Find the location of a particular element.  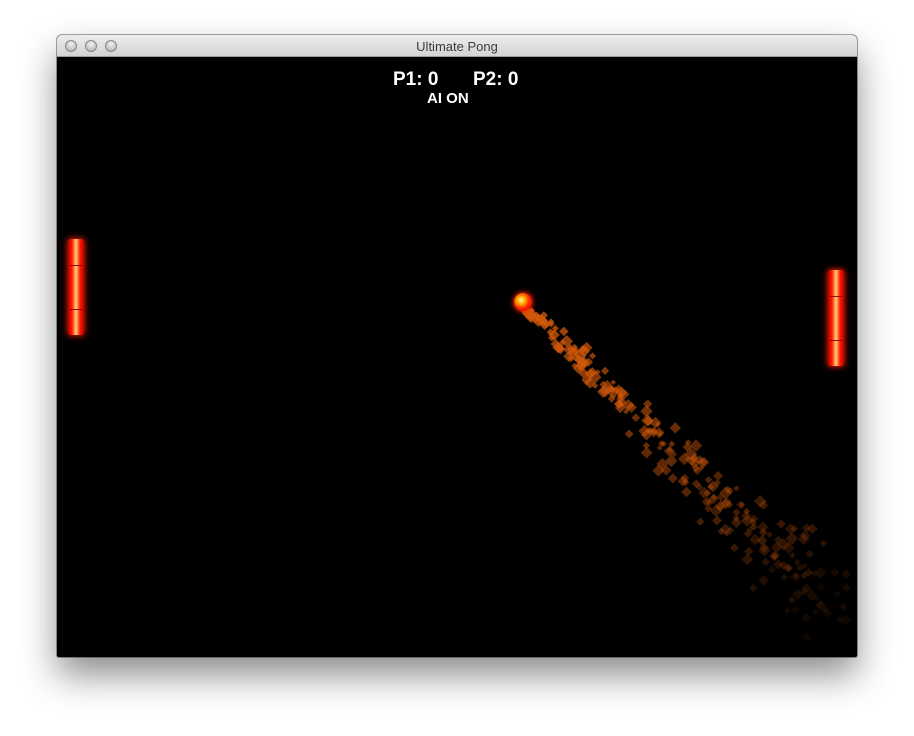

player2-score: P2: 0 is located at coordinates (496, 79).